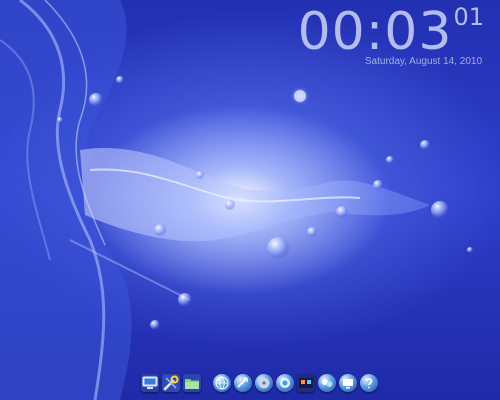 This screenshot has width=500, height=400. What do you see at coordinates (171, 383) in the screenshot?
I see `tools-icon` at bounding box center [171, 383].